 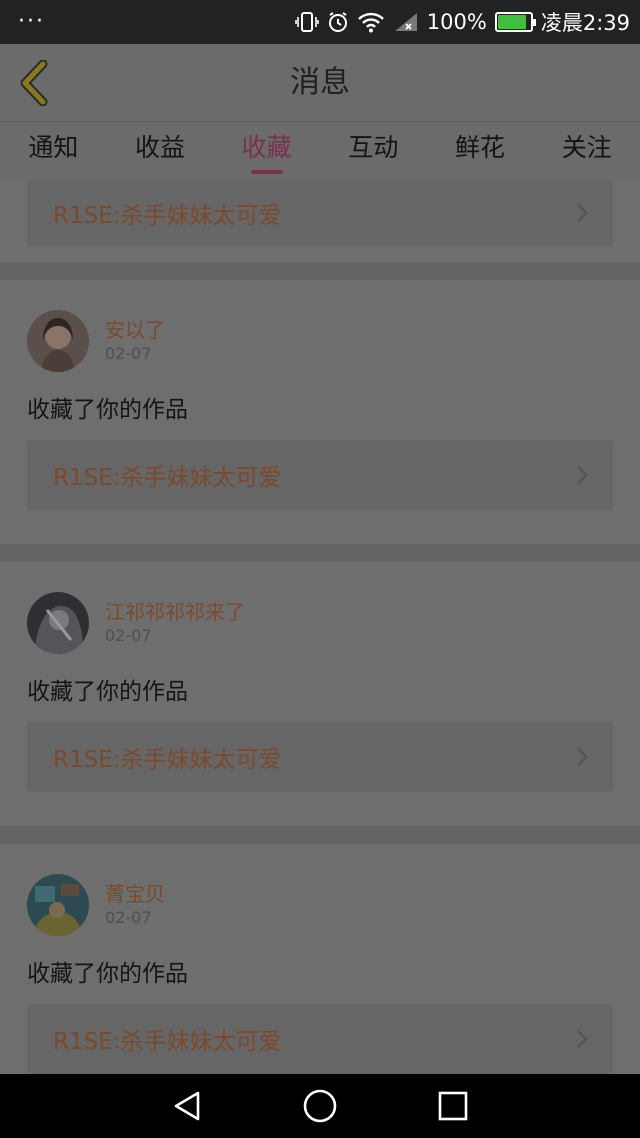 What do you see at coordinates (175, 610) in the screenshot?
I see `user-name: 江祁祁祁祁来了` at bounding box center [175, 610].